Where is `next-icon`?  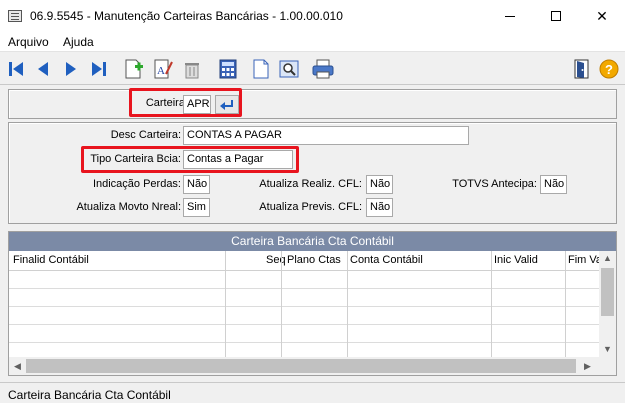
next-icon is located at coordinates (71, 69).